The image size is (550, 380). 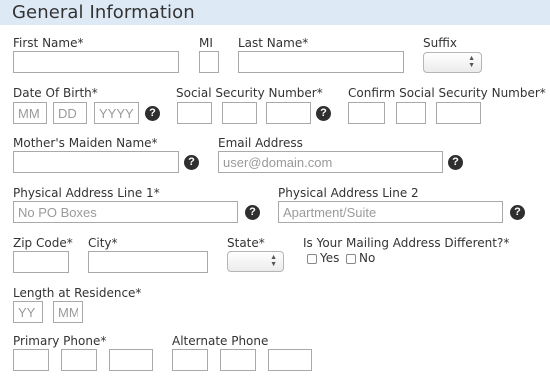 What do you see at coordinates (206, 43) in the screenshot?
I see `mi-label: MI` at bounding box center [206, 43].